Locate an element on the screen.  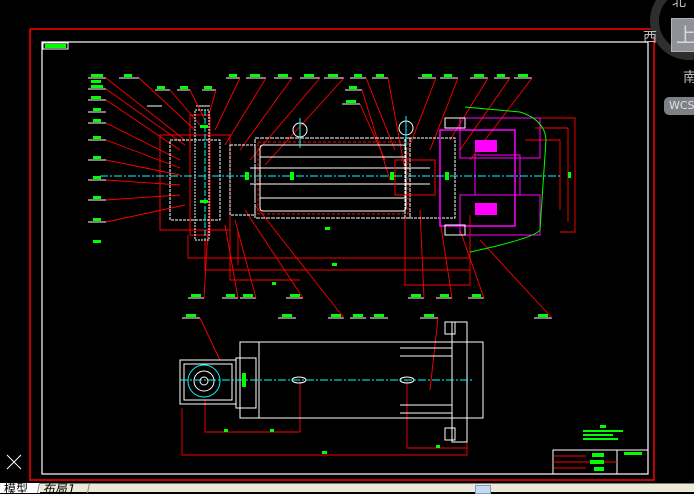
horizontal-scrollbar-button is located at coordinates (483, 489).